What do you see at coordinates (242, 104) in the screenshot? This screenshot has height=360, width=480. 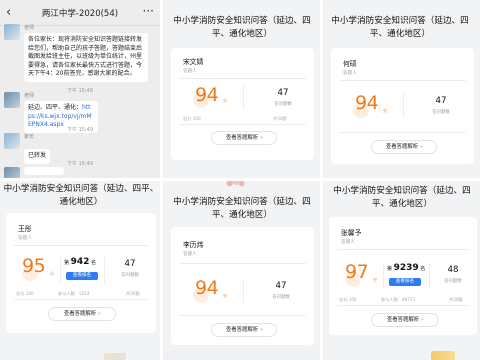 I see `result-card: 宋文婧 答题人 94 分 47 答对题数 总分 100 共50题 查看答题解析 ›` at bounding box center [242, 104].